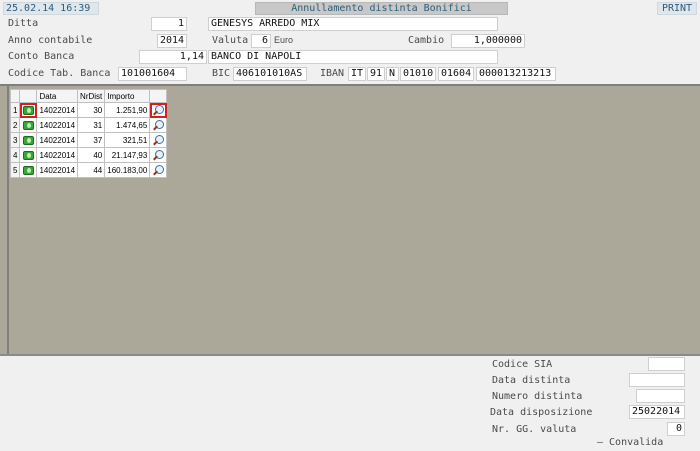 This screenshot has width=700, height=451. I want to click on ditta-label: Ditta, so click(23, 23).